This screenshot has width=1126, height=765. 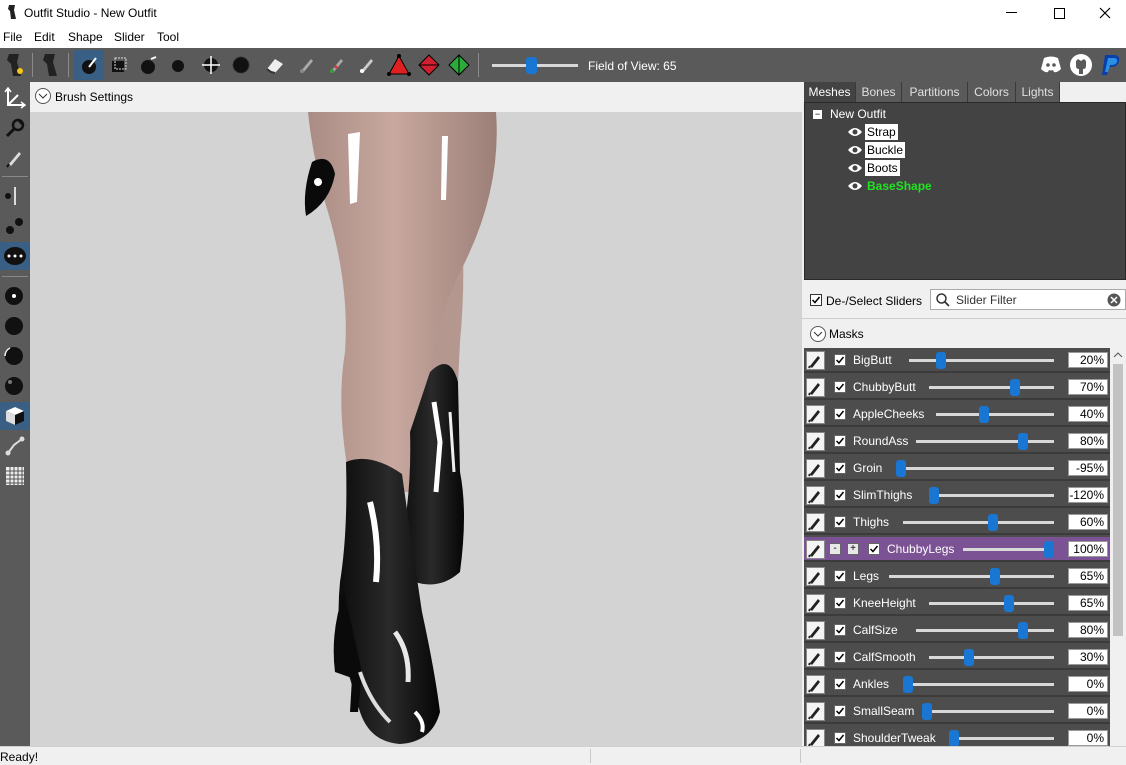 What do you see at coordinates (957, 495) in the screenshot?
I see `slider-row: SlimThighs -120%` at bounding box center [957, 495].